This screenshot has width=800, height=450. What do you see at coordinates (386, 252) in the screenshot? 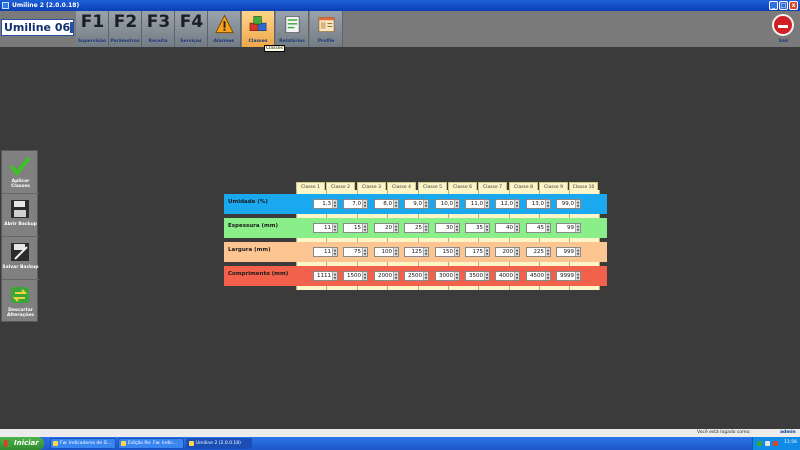
I see `largura-classe-3-input: 100 ▲ ▼` at bounding box center [386, 252].